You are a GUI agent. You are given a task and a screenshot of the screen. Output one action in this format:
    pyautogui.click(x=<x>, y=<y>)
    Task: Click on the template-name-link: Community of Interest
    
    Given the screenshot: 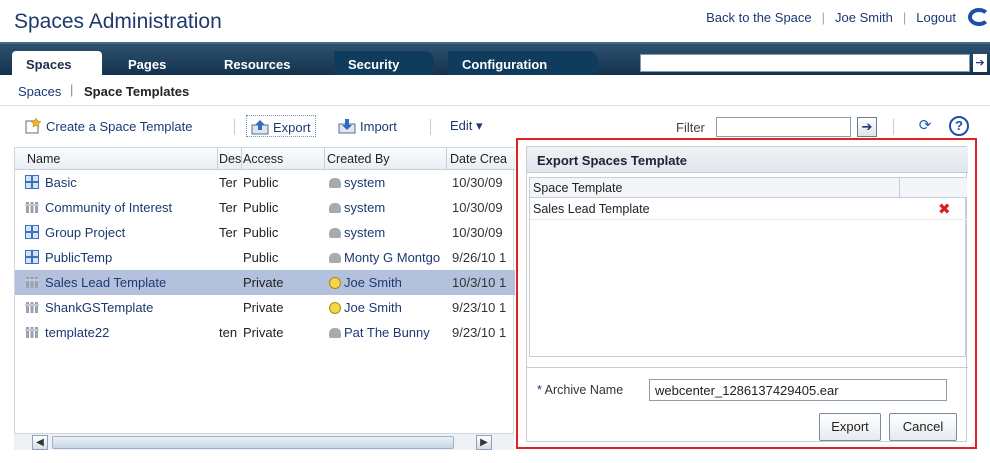 What is the action you would take?
    pyautogui.click(x=131, y=207)
    